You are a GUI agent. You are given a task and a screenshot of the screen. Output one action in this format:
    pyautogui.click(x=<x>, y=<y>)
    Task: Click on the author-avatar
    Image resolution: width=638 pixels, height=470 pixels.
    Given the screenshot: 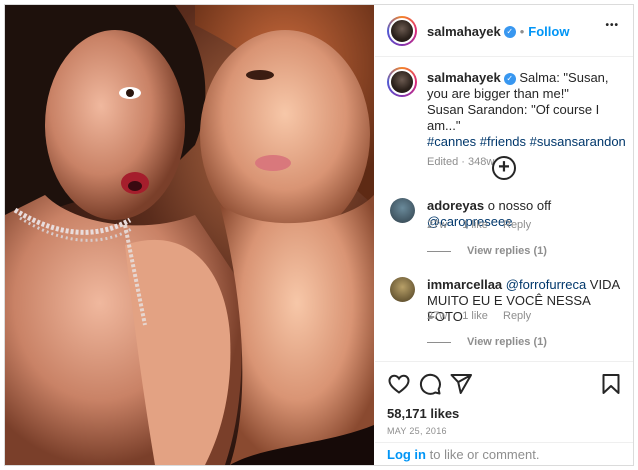 What is the action you would take?
    pyautogui.click(x=402, y=31)
    